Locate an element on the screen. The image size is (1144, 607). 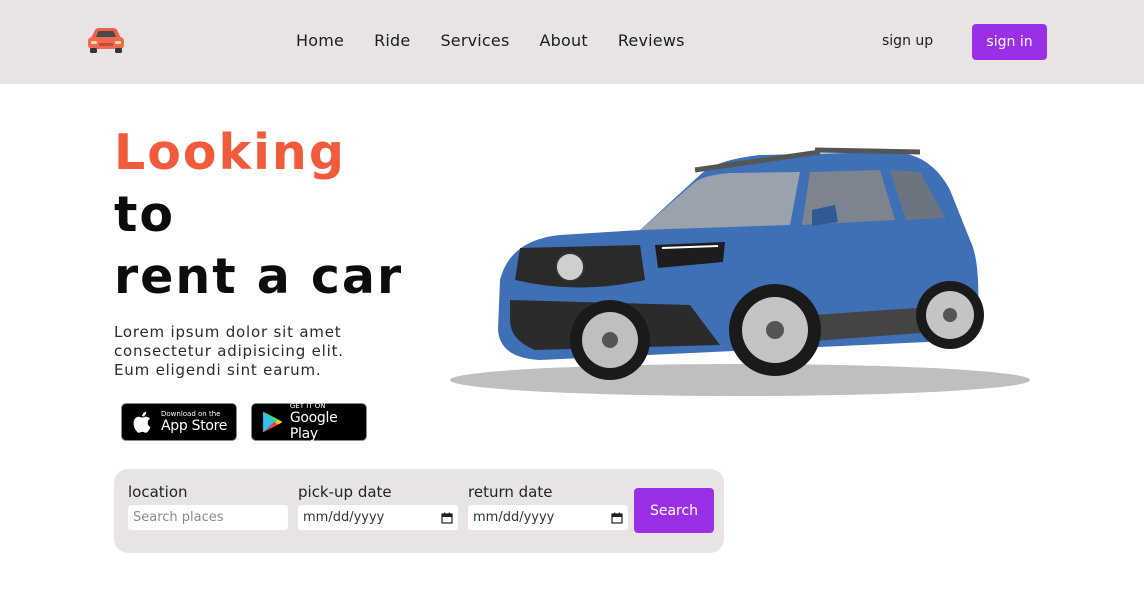
google-play-icon is located at coordinates (273, 422).